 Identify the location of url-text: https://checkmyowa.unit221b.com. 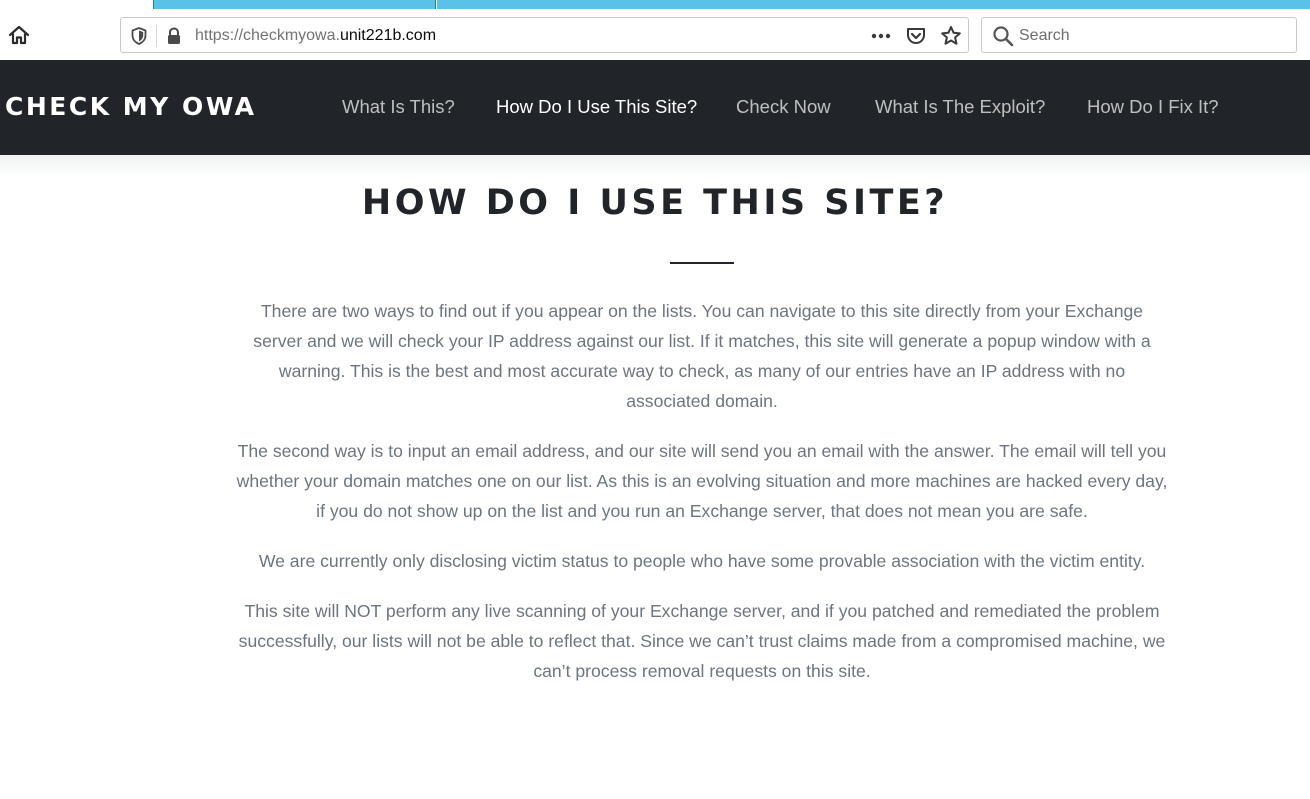
(315, 36).